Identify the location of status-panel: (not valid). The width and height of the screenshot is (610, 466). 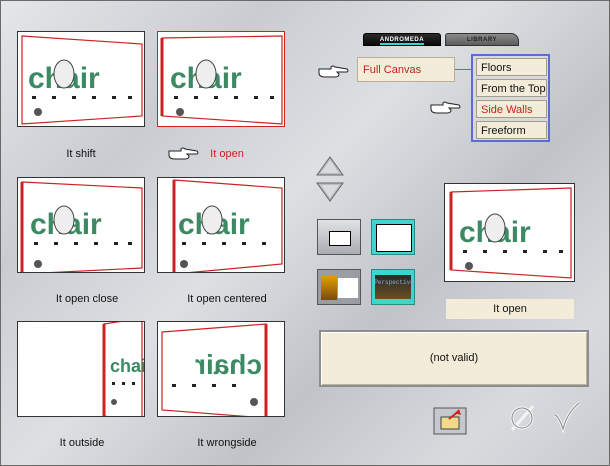
(454, 358).